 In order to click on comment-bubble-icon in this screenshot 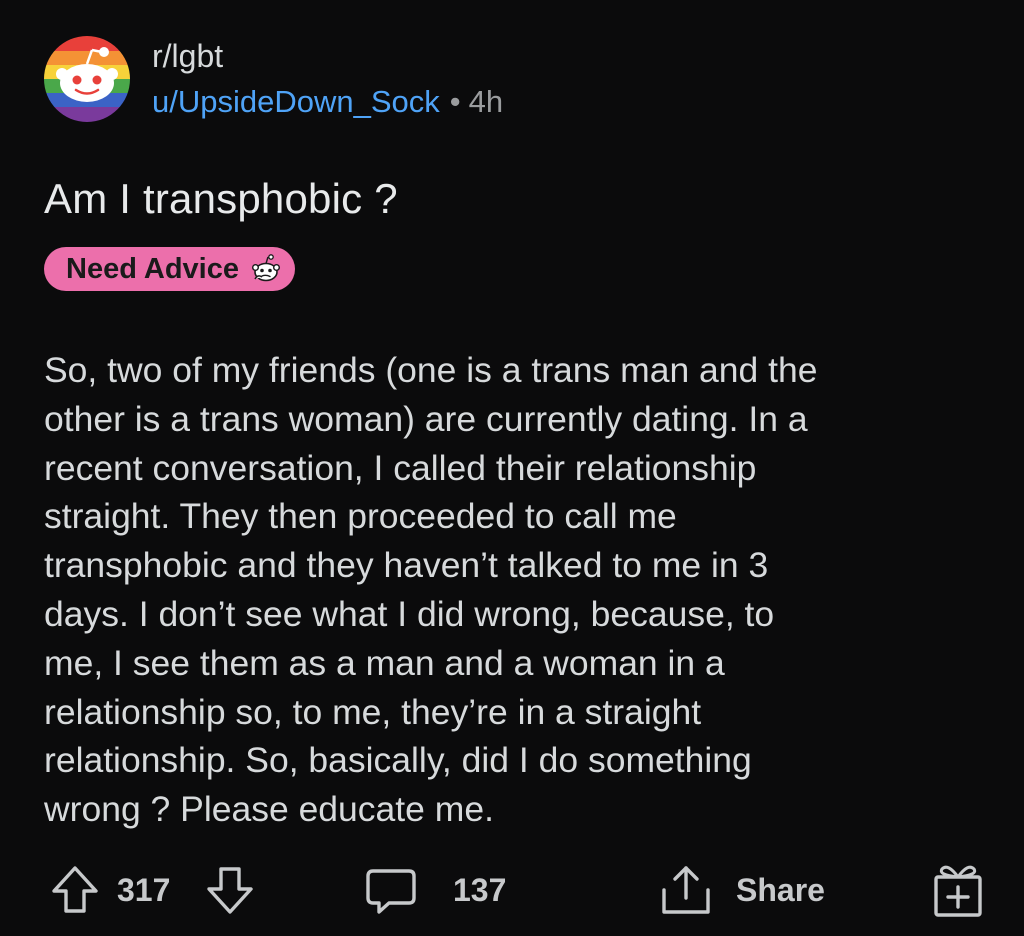, I will do `click(391, 891)`.